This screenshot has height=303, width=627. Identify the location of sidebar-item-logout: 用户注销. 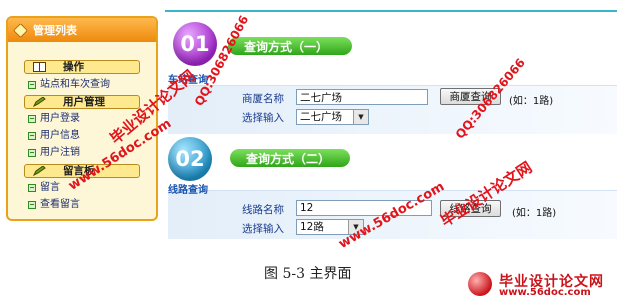
(54, 153).